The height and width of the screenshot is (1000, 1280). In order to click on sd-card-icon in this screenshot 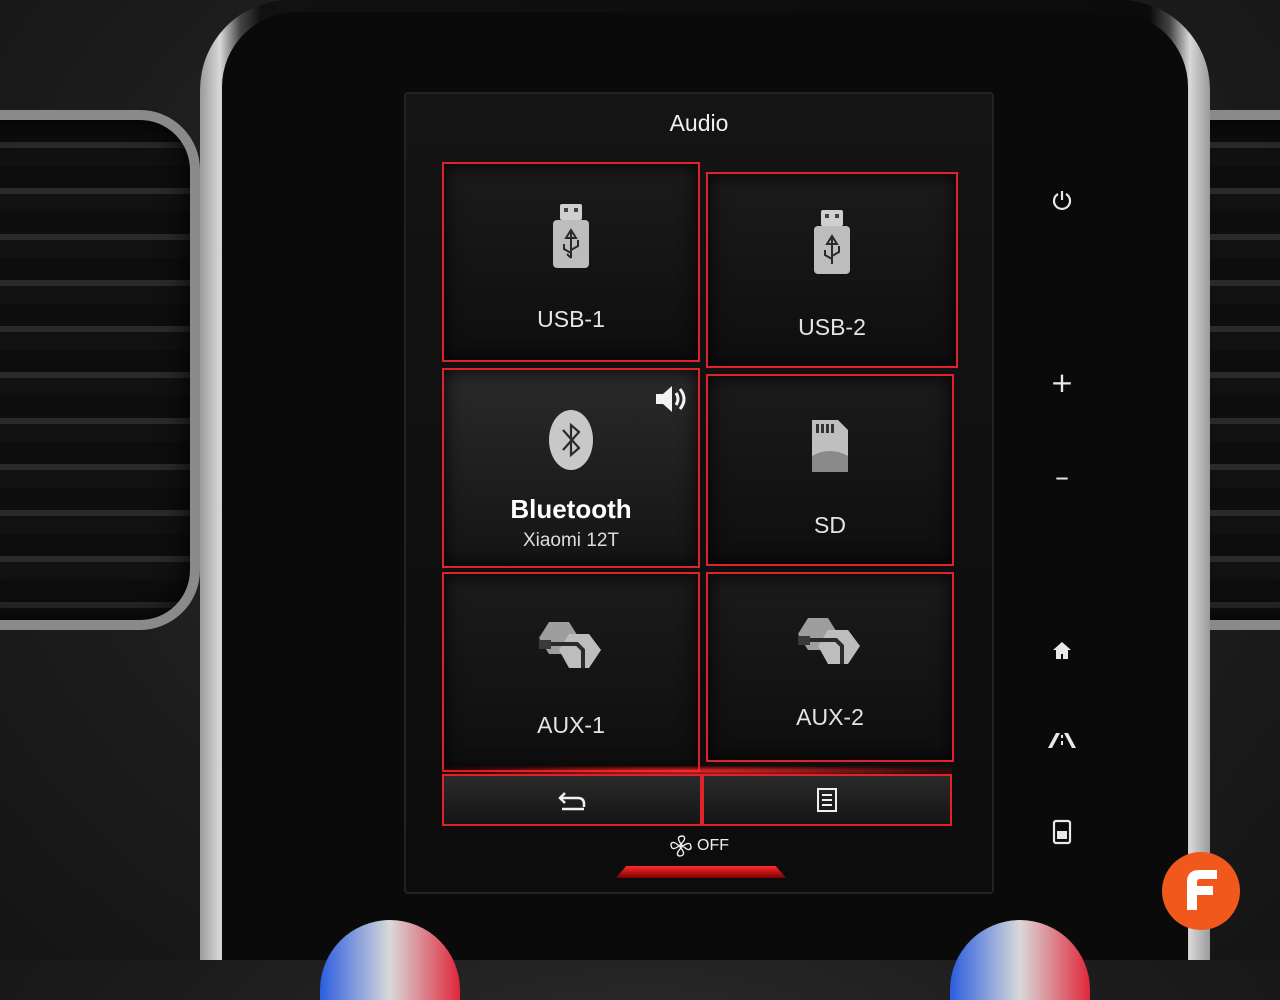, I will do `click(830, 446)`.